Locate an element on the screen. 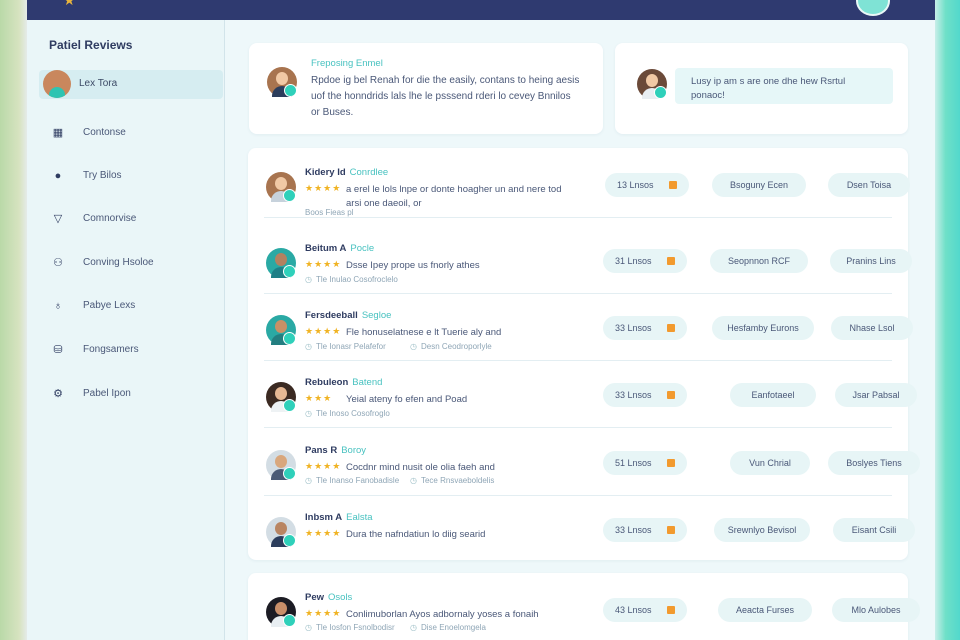  reviewer-tag: Osols is located at coordinates (340, 597).